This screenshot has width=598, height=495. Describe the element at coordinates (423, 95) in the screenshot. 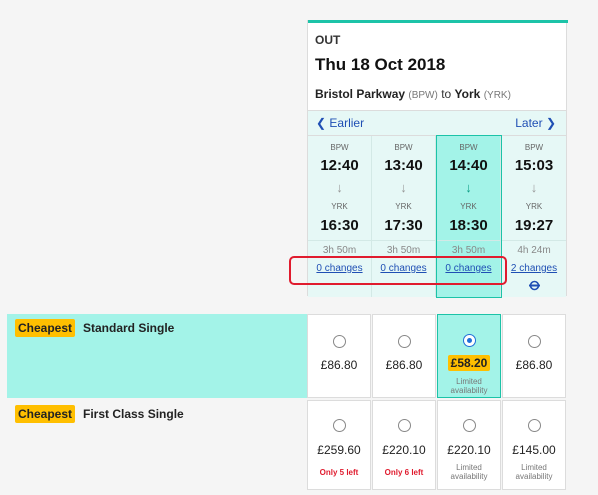

I see `origin-code: (BPW)` at that location.